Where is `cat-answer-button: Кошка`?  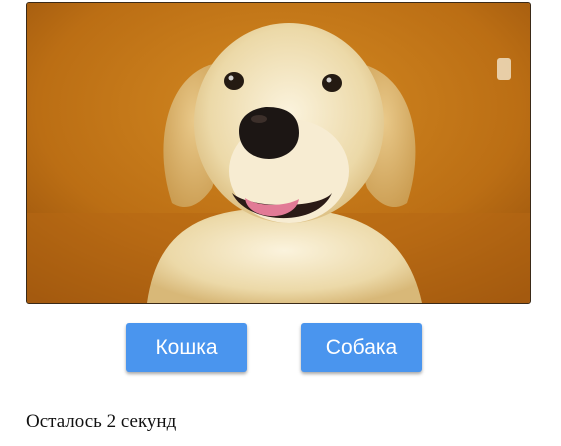 cat-answer-button: Кошка is located at coordinates (186, 347).